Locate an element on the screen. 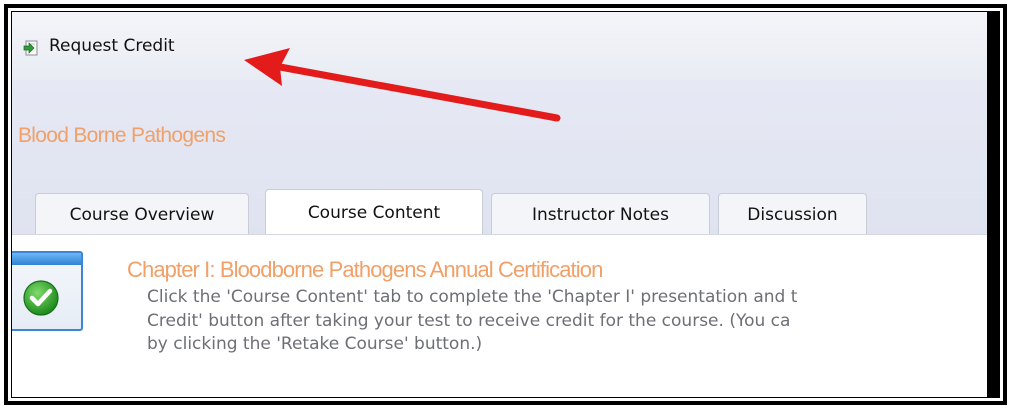  tab-discussion: Discussion is located at coordinates (792, 214).